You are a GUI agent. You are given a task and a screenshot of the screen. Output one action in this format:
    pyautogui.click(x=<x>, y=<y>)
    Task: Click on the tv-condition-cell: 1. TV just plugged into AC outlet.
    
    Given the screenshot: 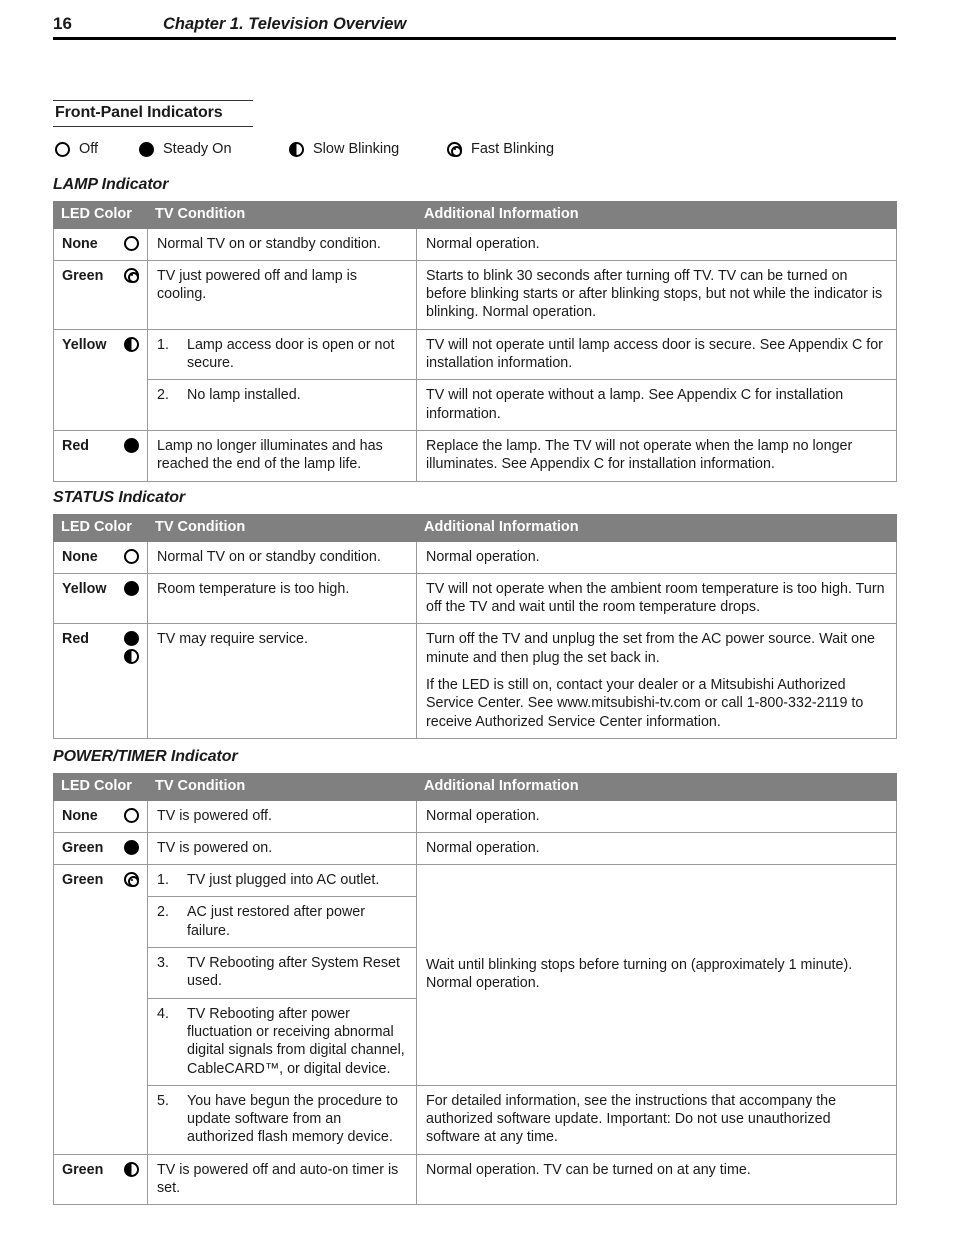 What is the action you would take?
    pyautogui.click(x=282, y=881)
    